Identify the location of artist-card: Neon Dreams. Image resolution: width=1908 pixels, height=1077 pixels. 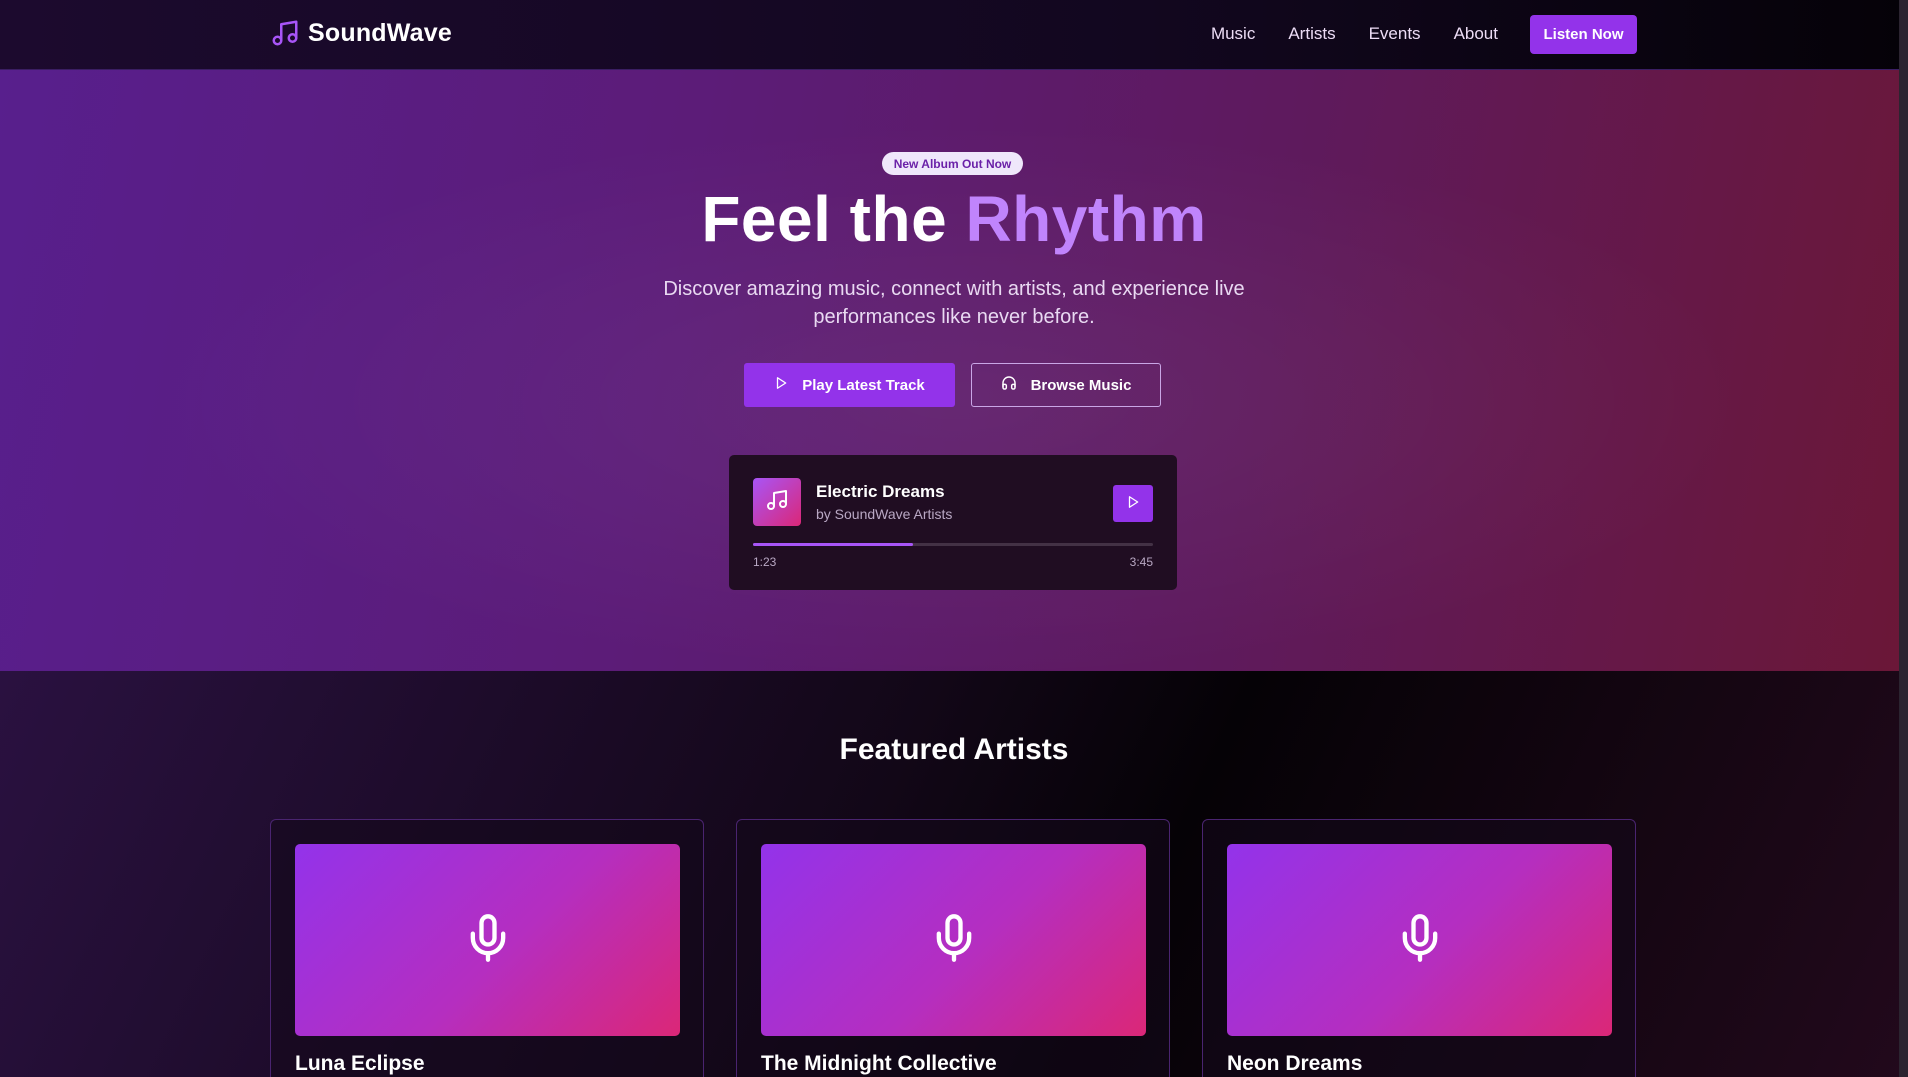
(1419, 948).